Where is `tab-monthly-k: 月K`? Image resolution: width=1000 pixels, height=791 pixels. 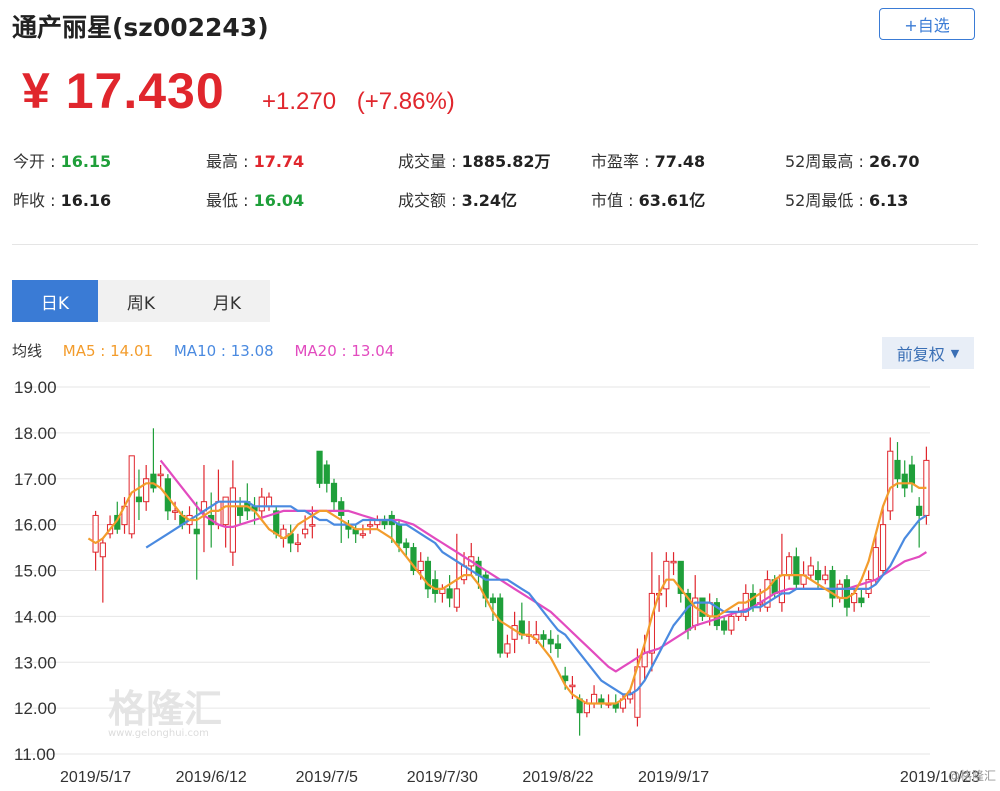
tab-monthly-k: 月K is located at coordinates (227, 301).